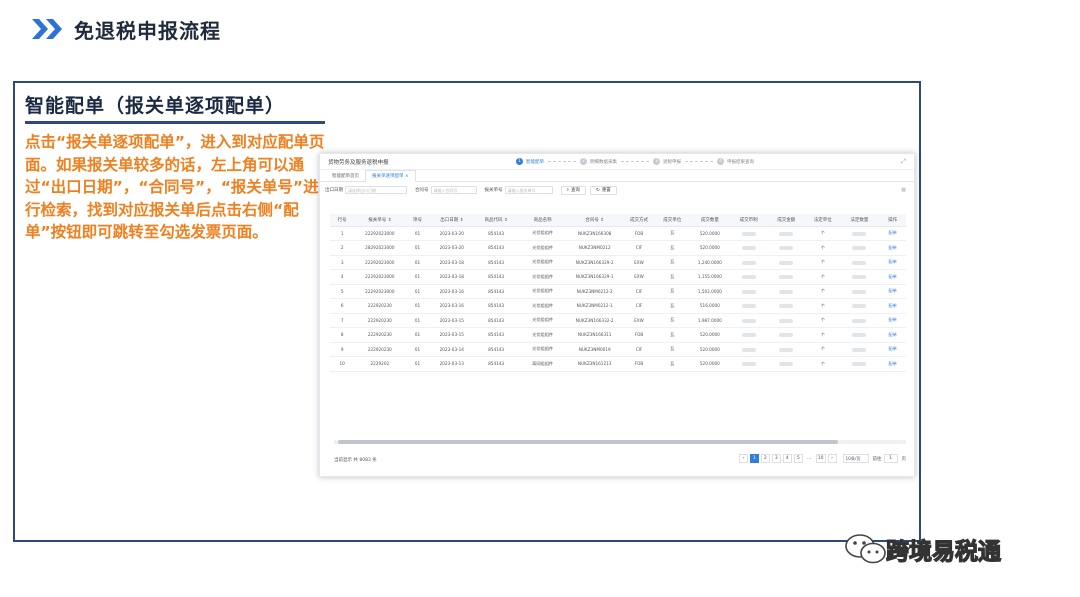 This screenshot has height=597, width=1080. What do you see at coordinates (568, 190) in the screenshot?
I see `search-icon: ⌕` at bounding box center [568, 190].